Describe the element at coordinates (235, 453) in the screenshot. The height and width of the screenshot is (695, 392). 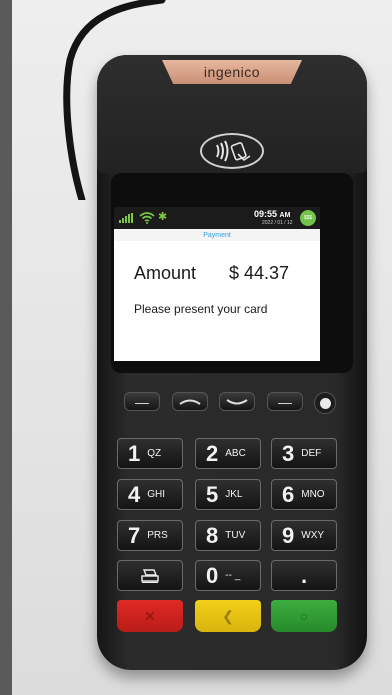
I see `key-letters: ABC` at that location.